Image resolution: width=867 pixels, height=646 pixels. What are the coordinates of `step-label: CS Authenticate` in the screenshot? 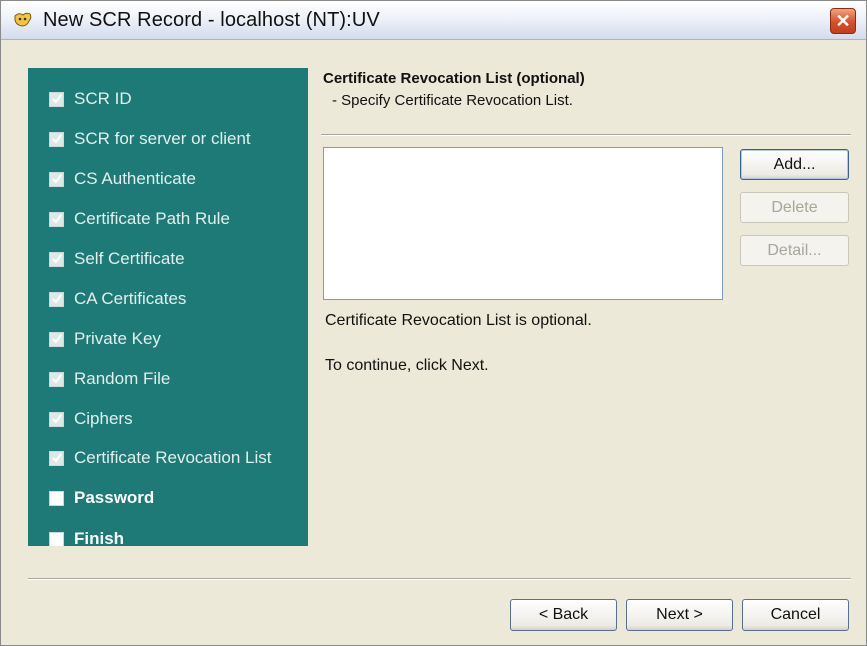 It's located at (135, 178).